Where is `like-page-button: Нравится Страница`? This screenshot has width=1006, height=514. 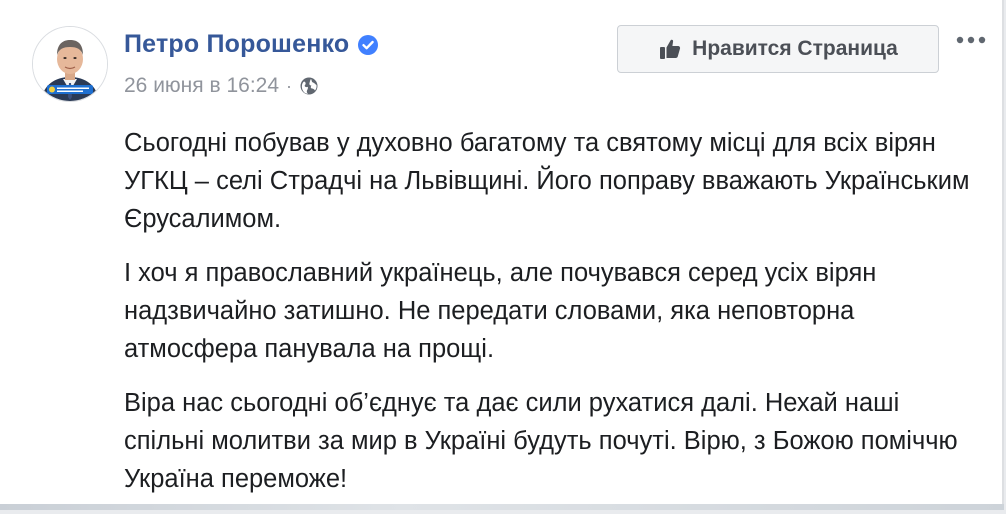
like-page-button: Нравится Страница is located at coordinates (778, 49).